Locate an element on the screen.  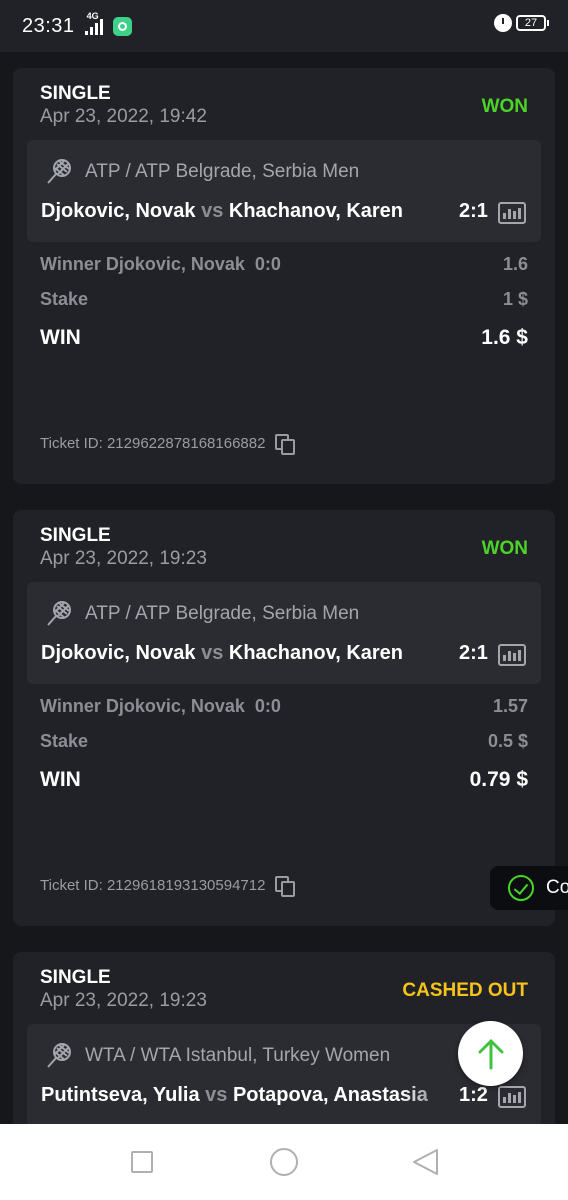
win-row: WIN 0.79 $ is located at coordinates (284, 780).